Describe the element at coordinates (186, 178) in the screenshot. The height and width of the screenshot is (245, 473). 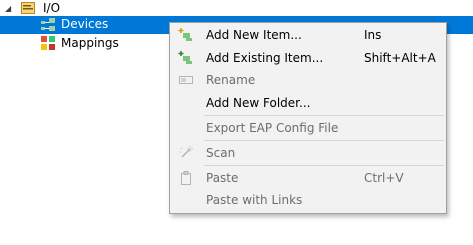
I see `paste-icon` at that location.